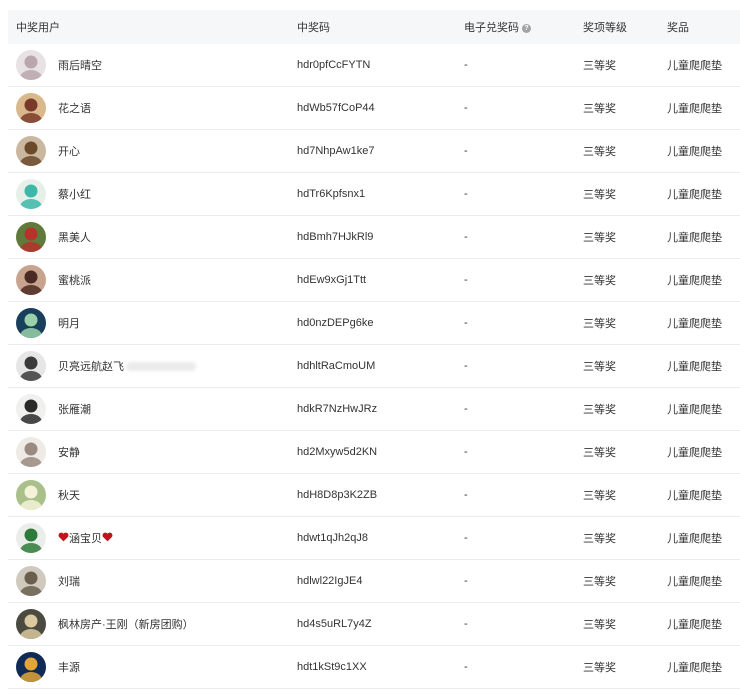 The width and height of the screenshot is (740, 689). I want to click on cell-user: 蜜桃派, so click(149, 280).